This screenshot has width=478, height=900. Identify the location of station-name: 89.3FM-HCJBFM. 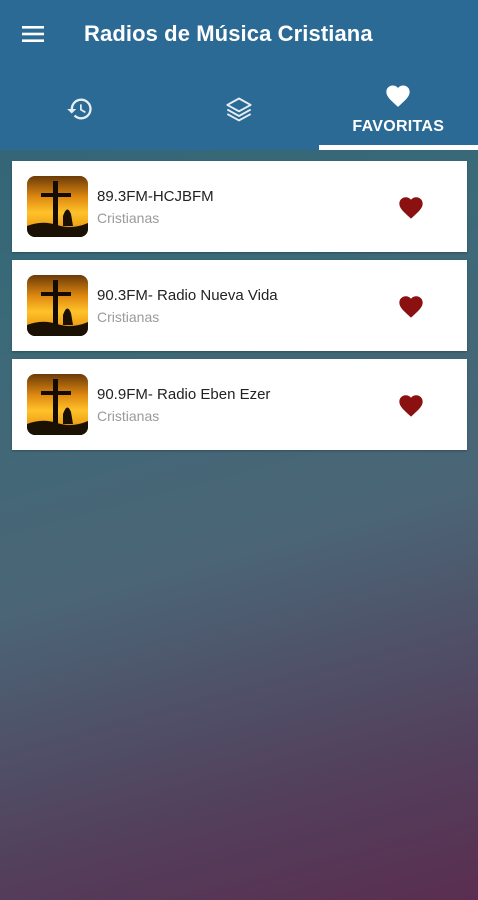
(155, 196).